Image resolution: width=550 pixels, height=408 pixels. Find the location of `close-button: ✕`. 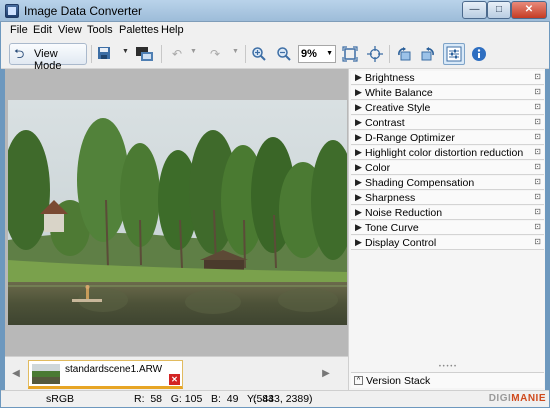

close-button: ✕ is located at coordinates (529, 10).